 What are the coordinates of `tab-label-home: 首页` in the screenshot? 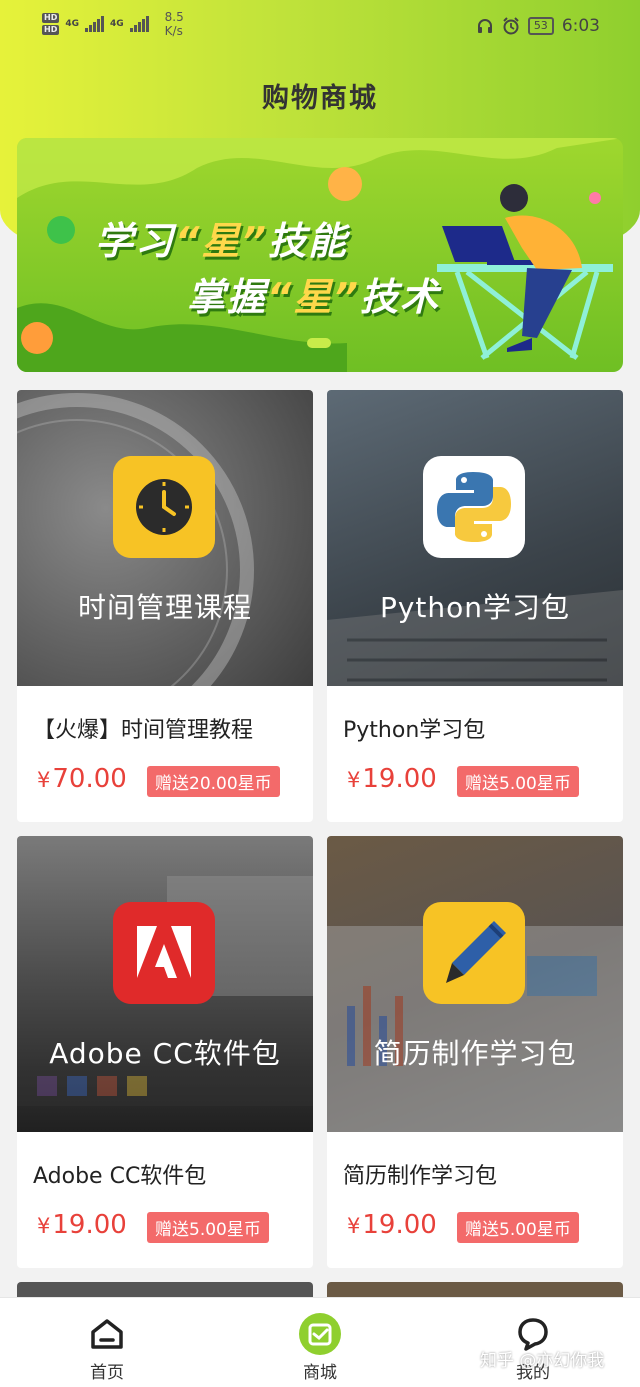 It's located at (107, 1373).